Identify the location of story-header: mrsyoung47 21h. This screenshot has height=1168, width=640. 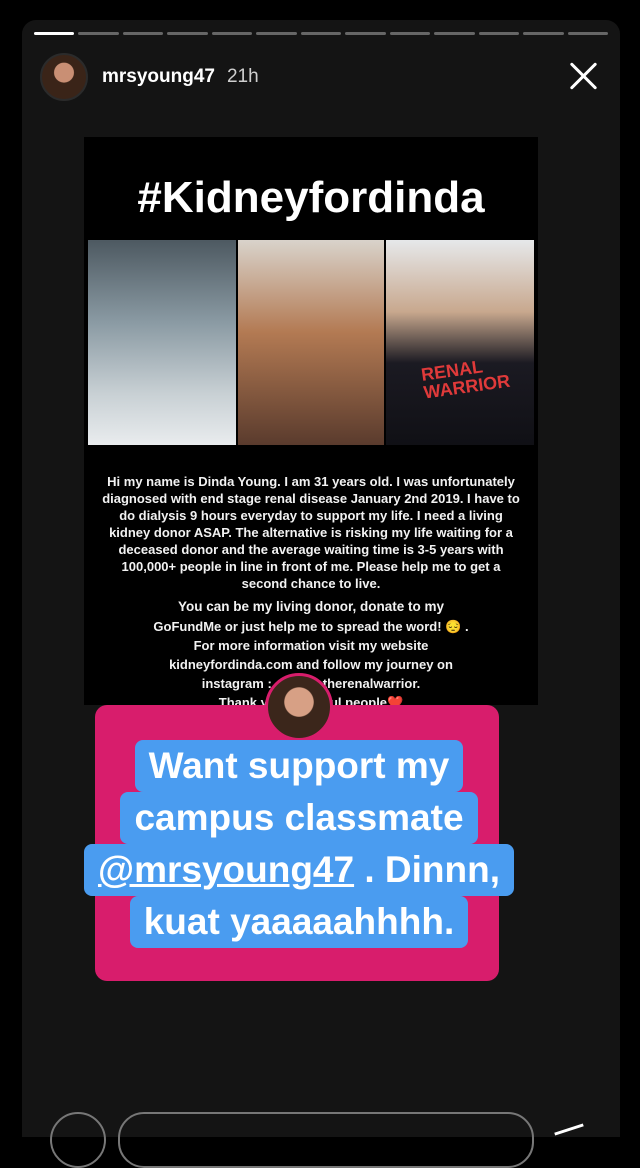
(321, 77).